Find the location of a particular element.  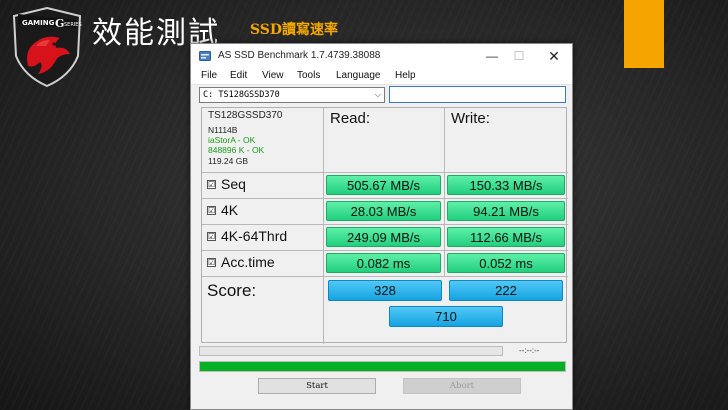

4k-64thrd-write-cell: 112.66 MB/s is located at coordinates (506, 238).